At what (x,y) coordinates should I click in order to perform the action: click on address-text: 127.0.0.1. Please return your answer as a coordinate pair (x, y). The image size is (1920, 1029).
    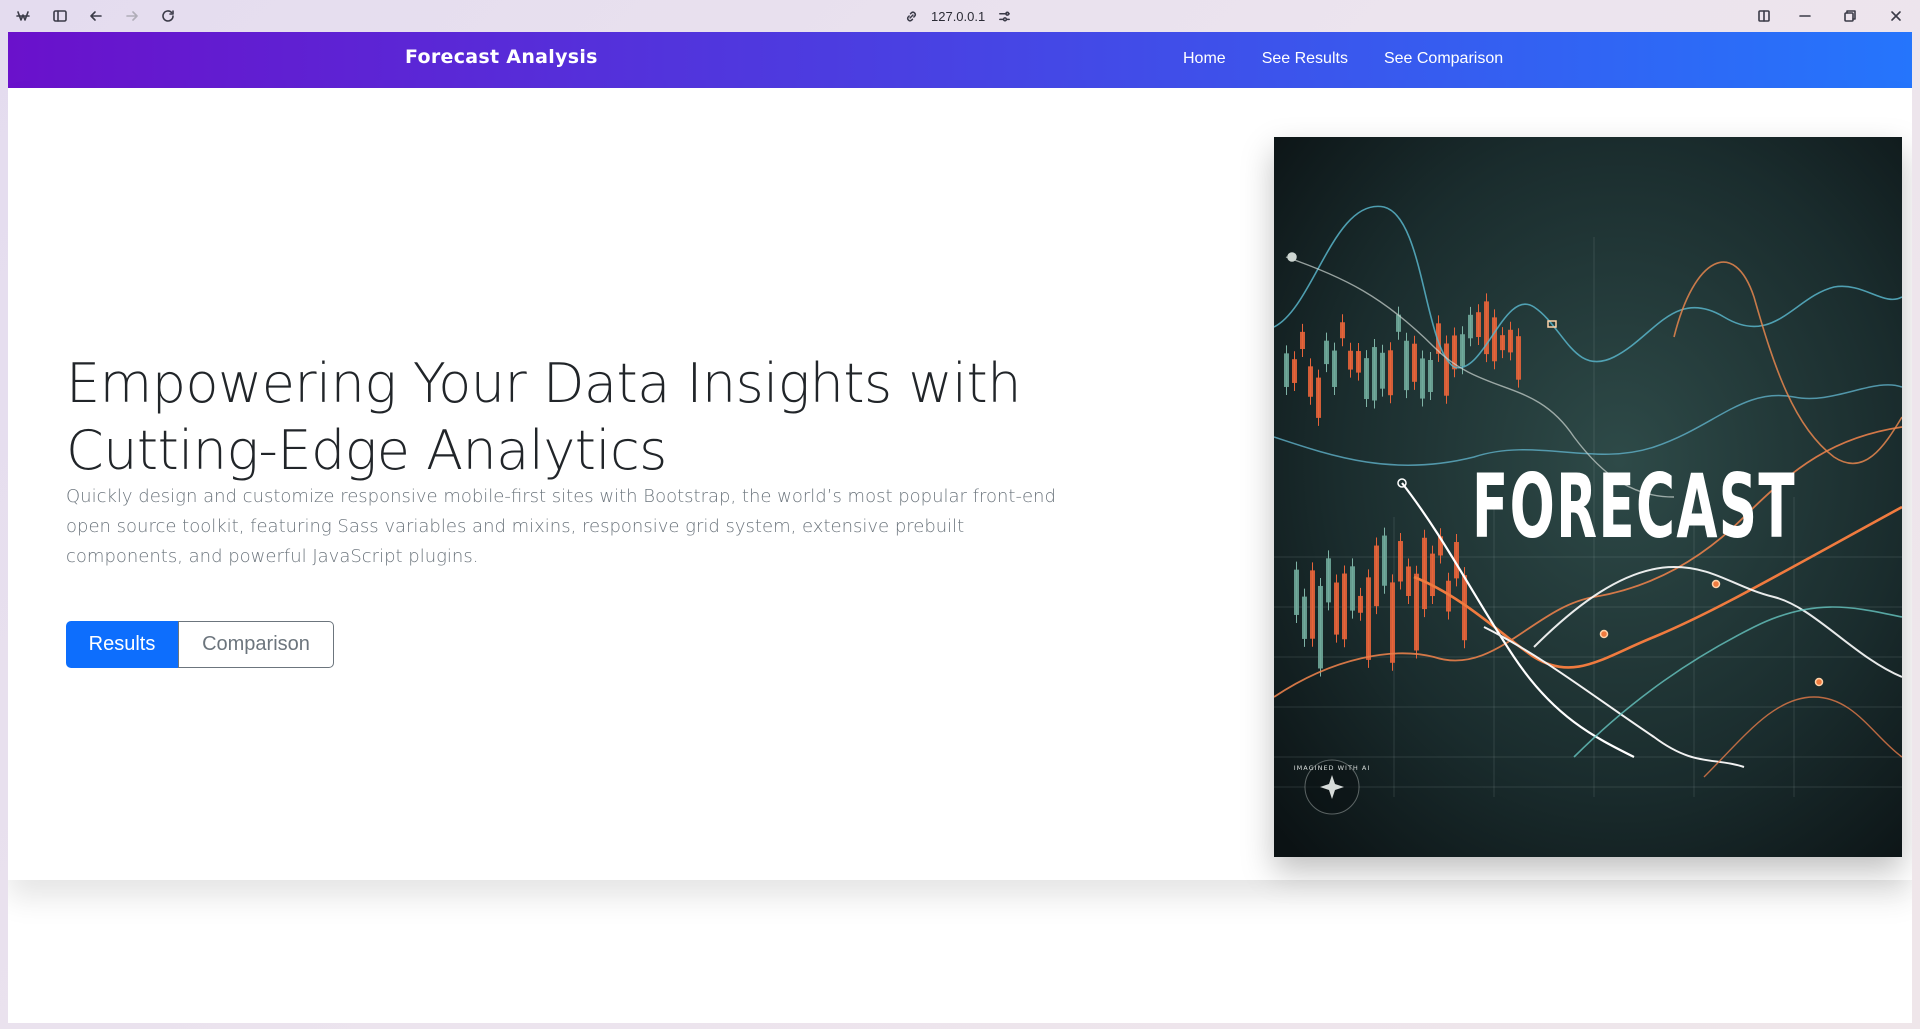
    Looking at the image, I should click on (958, 16).